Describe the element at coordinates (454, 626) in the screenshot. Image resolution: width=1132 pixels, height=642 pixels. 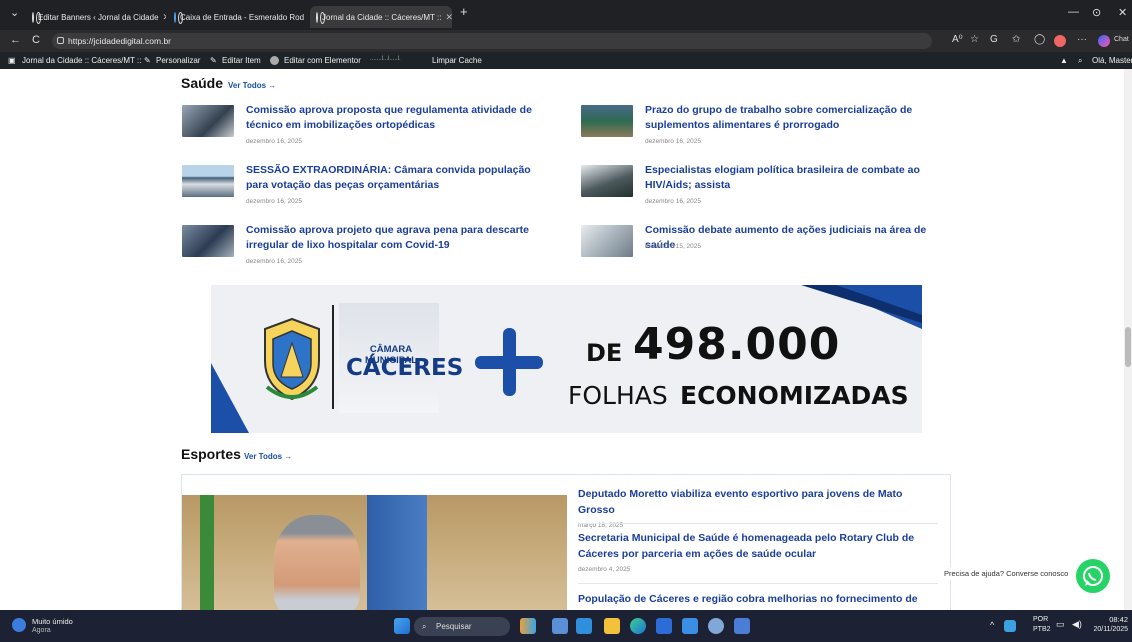
I see `search-label: Pesquisar` at that location.